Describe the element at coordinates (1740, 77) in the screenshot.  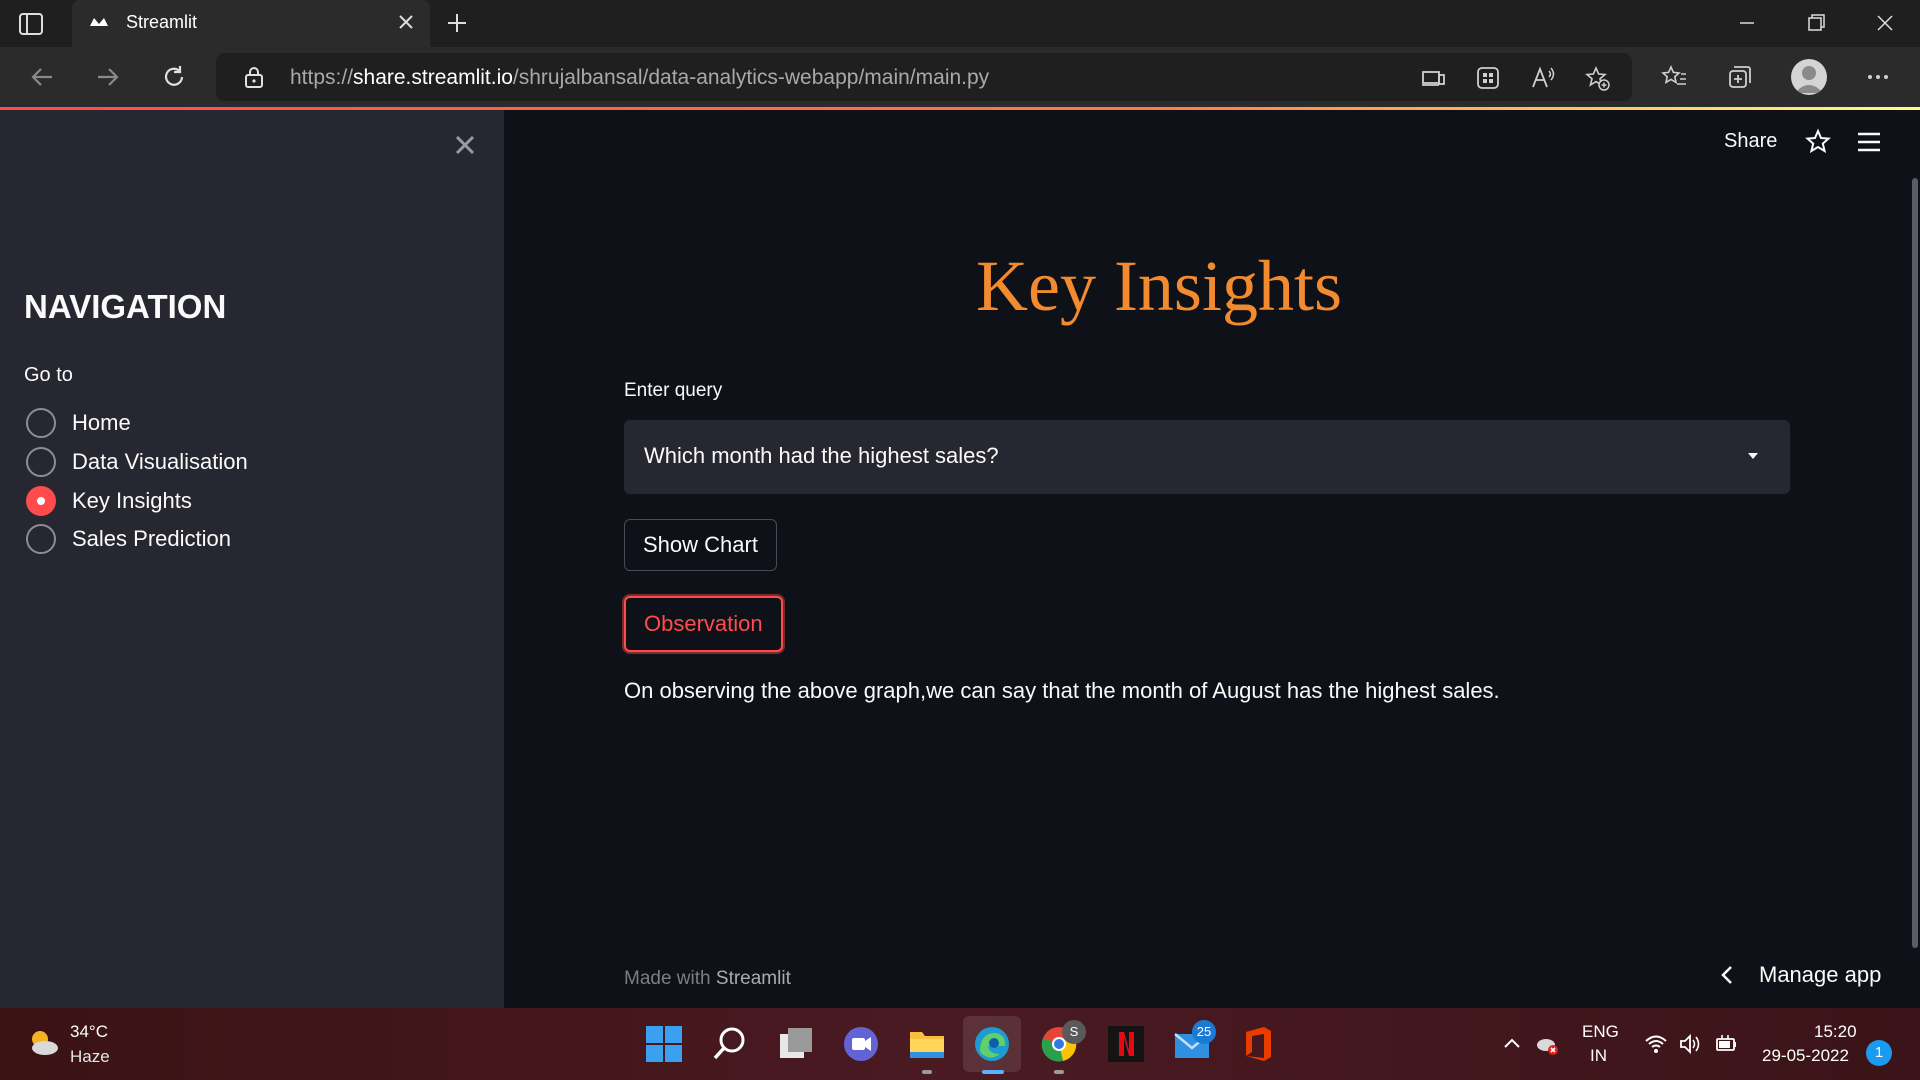
I see `collections-icon` at that location.